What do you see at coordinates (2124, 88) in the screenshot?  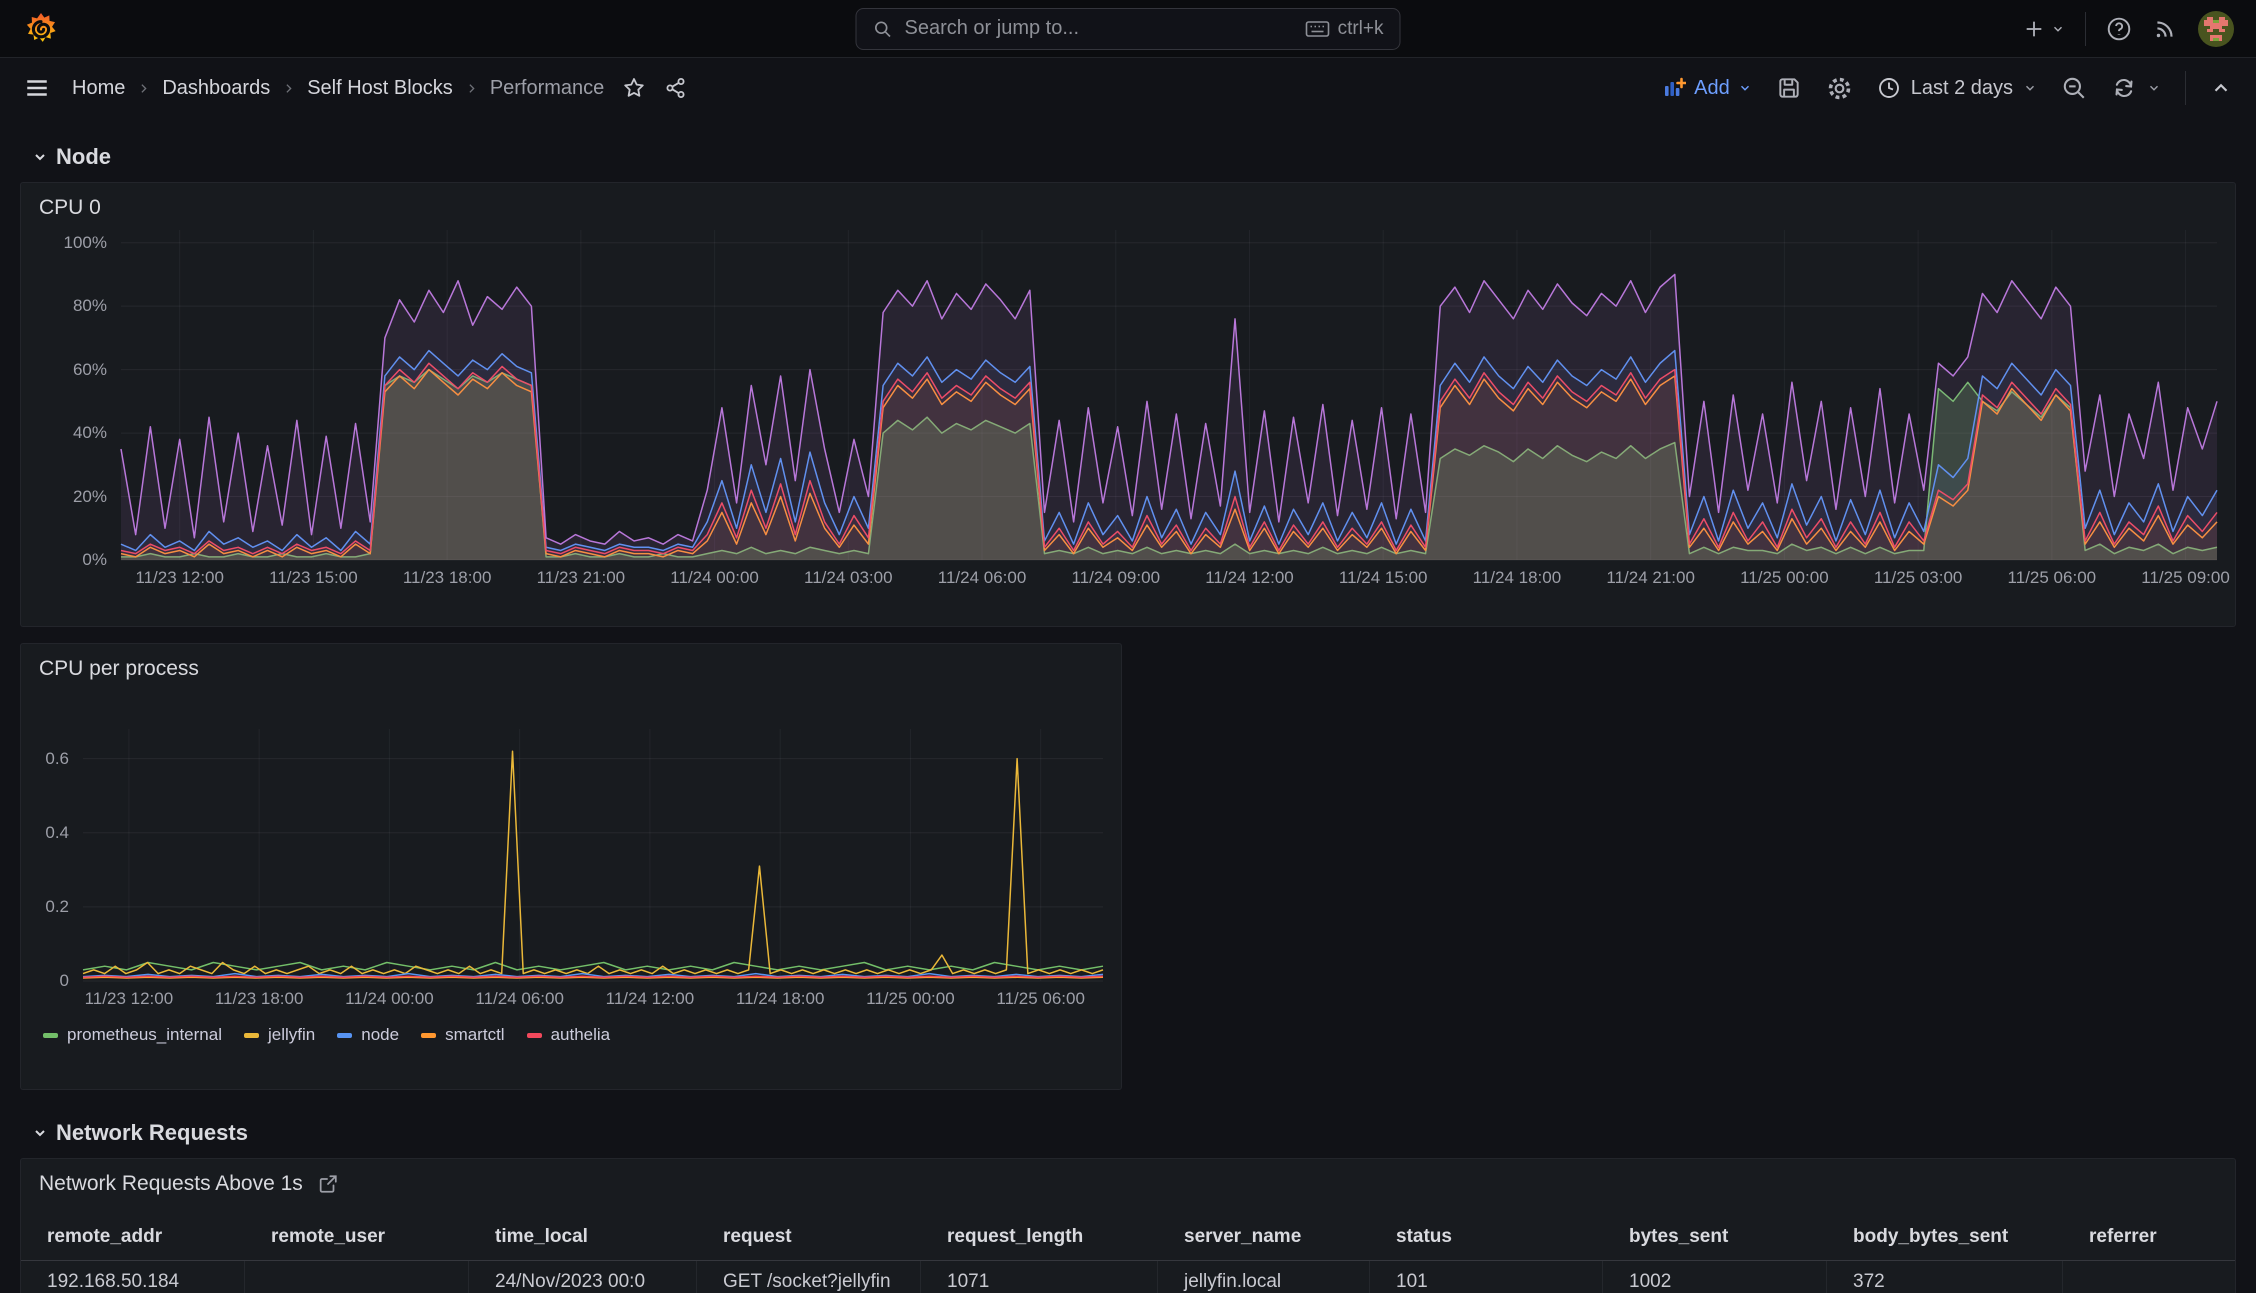 I see `refresh-icon` at bounding box center [2124, 88].